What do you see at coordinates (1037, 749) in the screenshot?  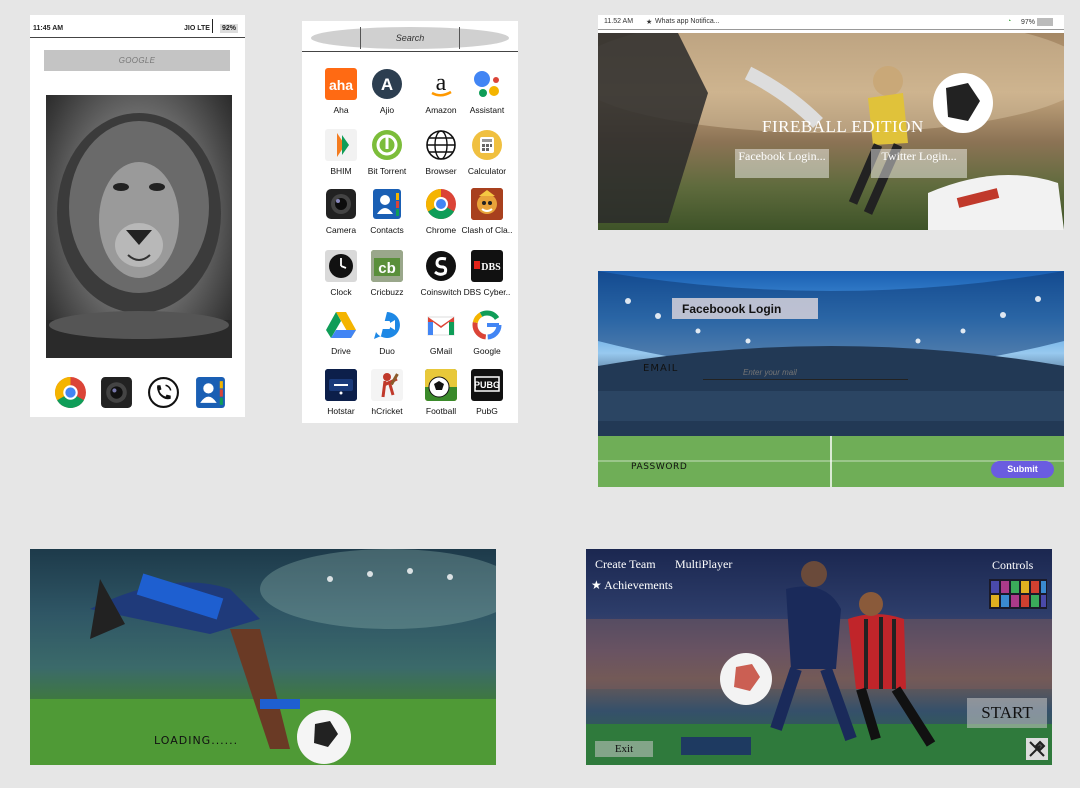 I see `settings-tools-icon` at bounding box center [1037, 749].